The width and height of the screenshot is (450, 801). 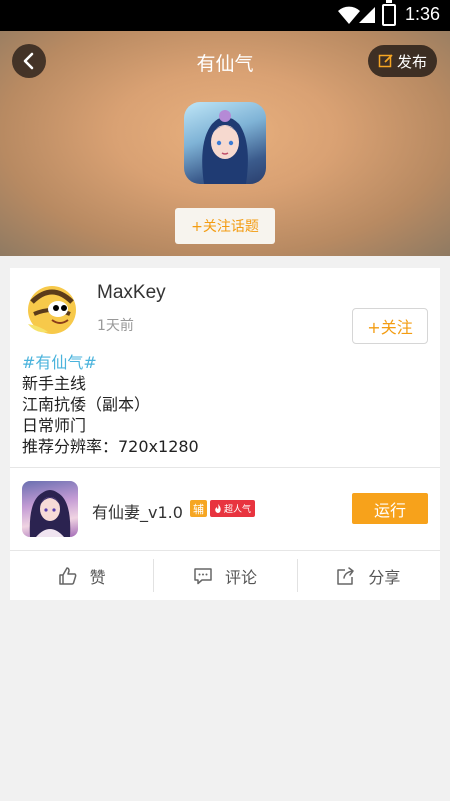 I want to click on publish-label: 发布, so click(x=411, y=61).